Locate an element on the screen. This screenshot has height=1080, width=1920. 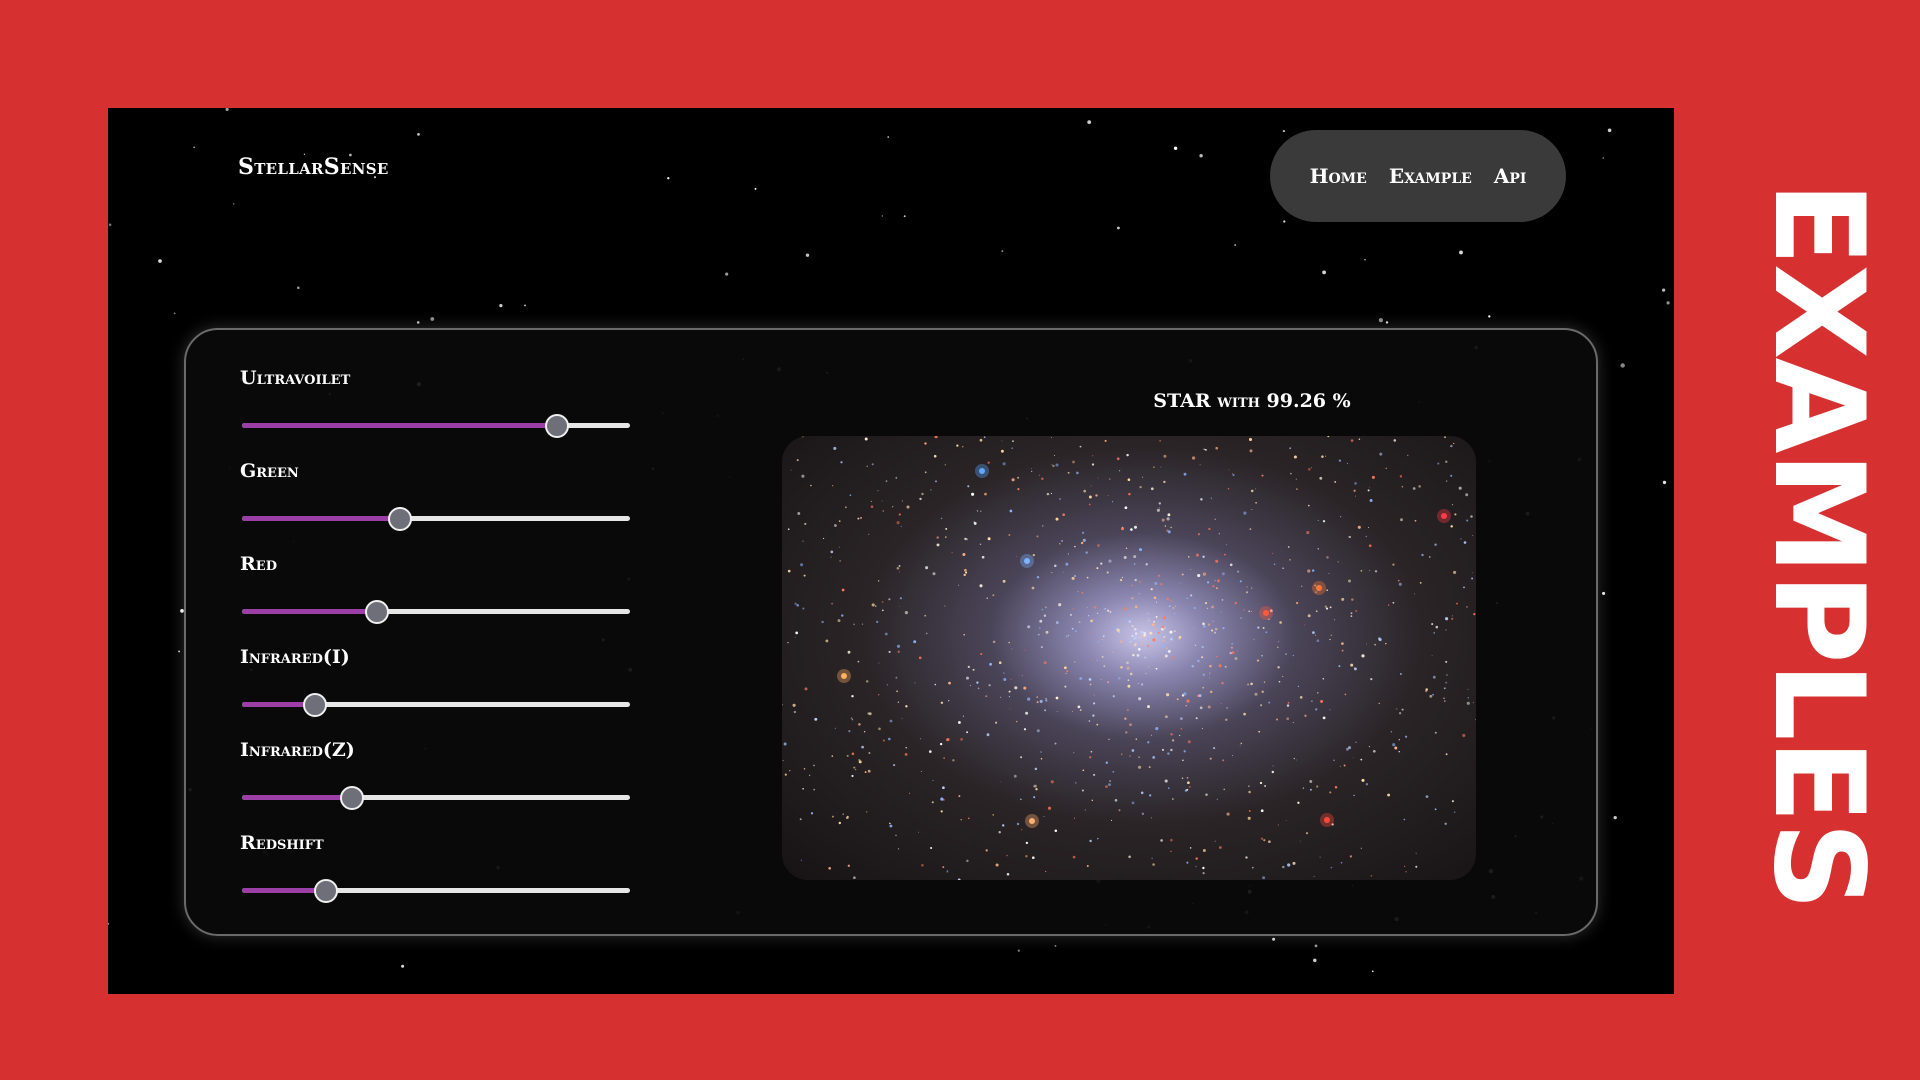
infrared-i-label: Infrared(I) is located at coordinates (295, 657).